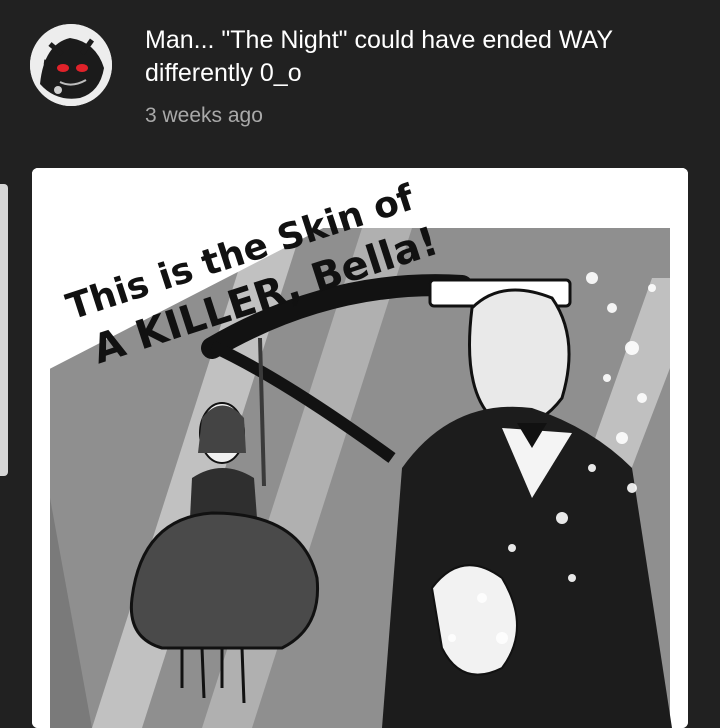 This screenshot has height=728, width=720. What do you see at coordinates (379, 40) in the screenshot?
I see `post-text-line-1: Man... "The Night" could have ended WAY` at bounding box center [379, 40].